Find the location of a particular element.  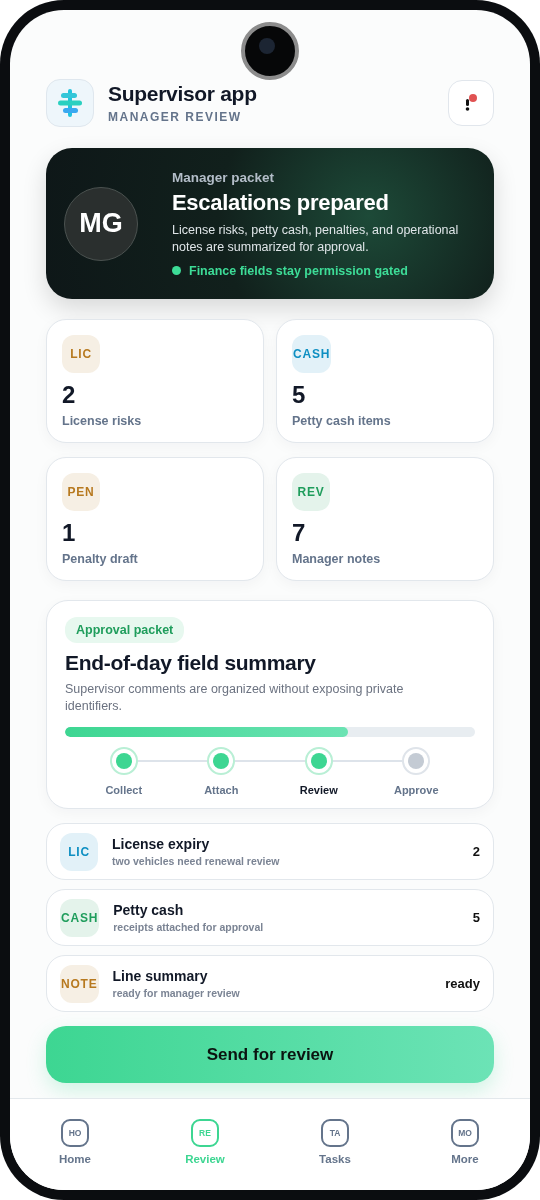

logo-icon is located at coordinates (70, 103).